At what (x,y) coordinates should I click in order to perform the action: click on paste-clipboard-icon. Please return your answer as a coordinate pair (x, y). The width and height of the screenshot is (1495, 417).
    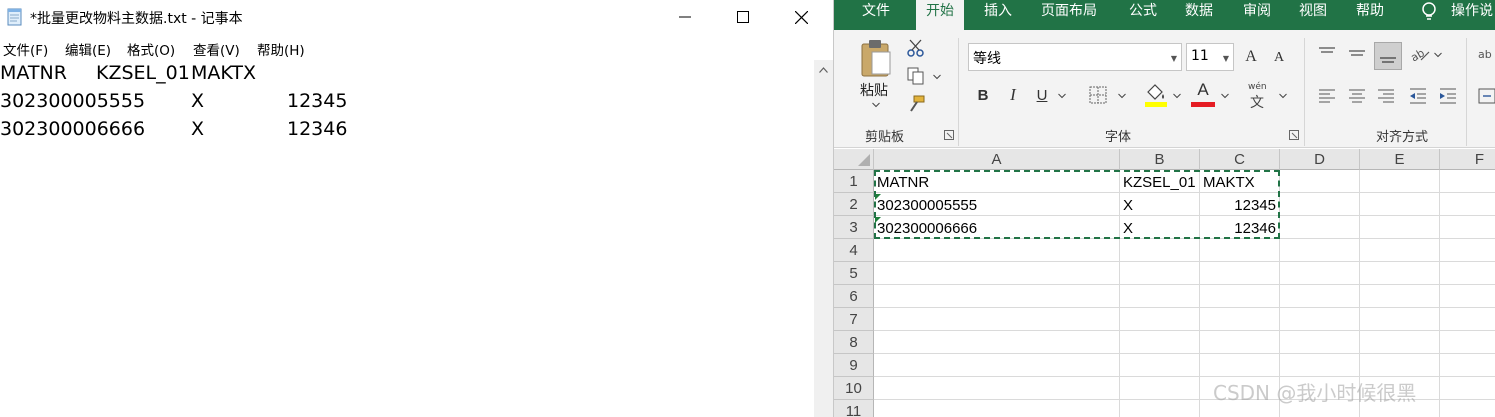
    Looking at the image, I should click on (876, 58).